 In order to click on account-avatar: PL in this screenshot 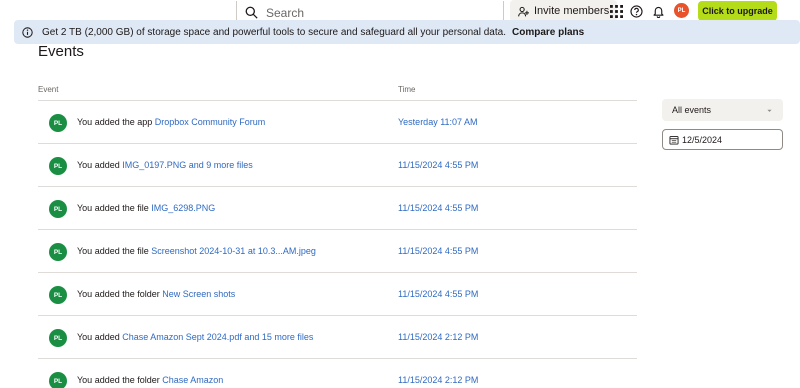, I will do `click(681, 10)`.